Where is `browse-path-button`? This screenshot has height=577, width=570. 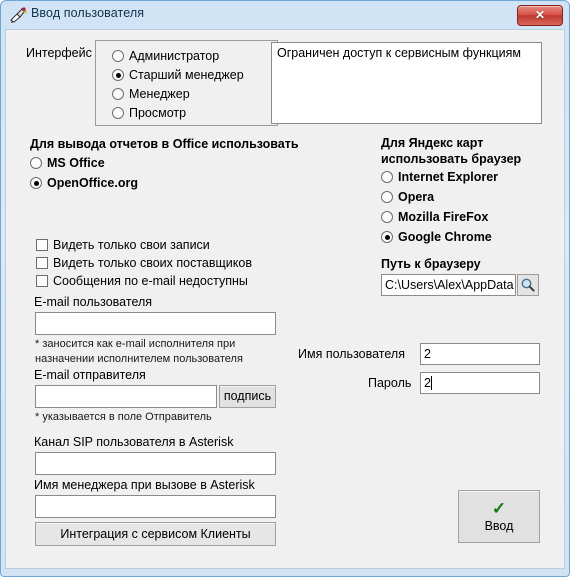 browse-path-button is located at coordinates (528, 285).